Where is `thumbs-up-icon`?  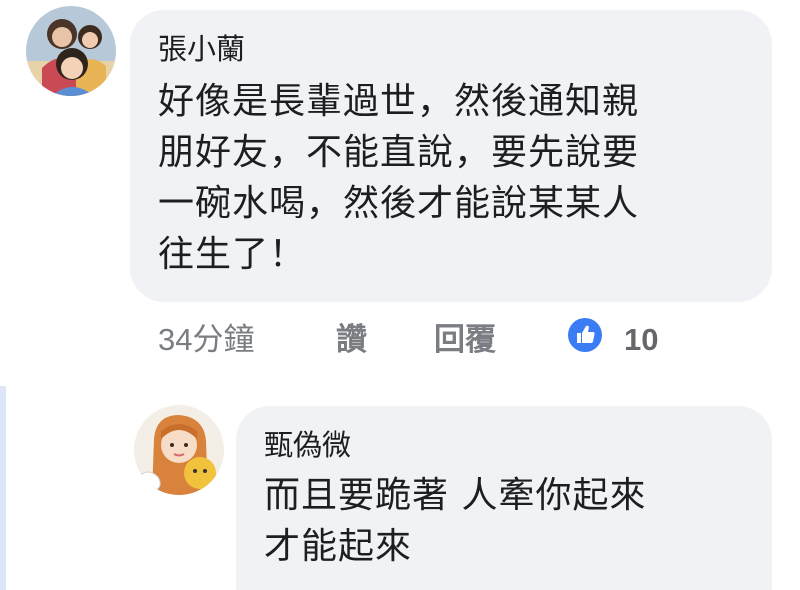 thumbs-up-icon is located at coordinates (585, 335).